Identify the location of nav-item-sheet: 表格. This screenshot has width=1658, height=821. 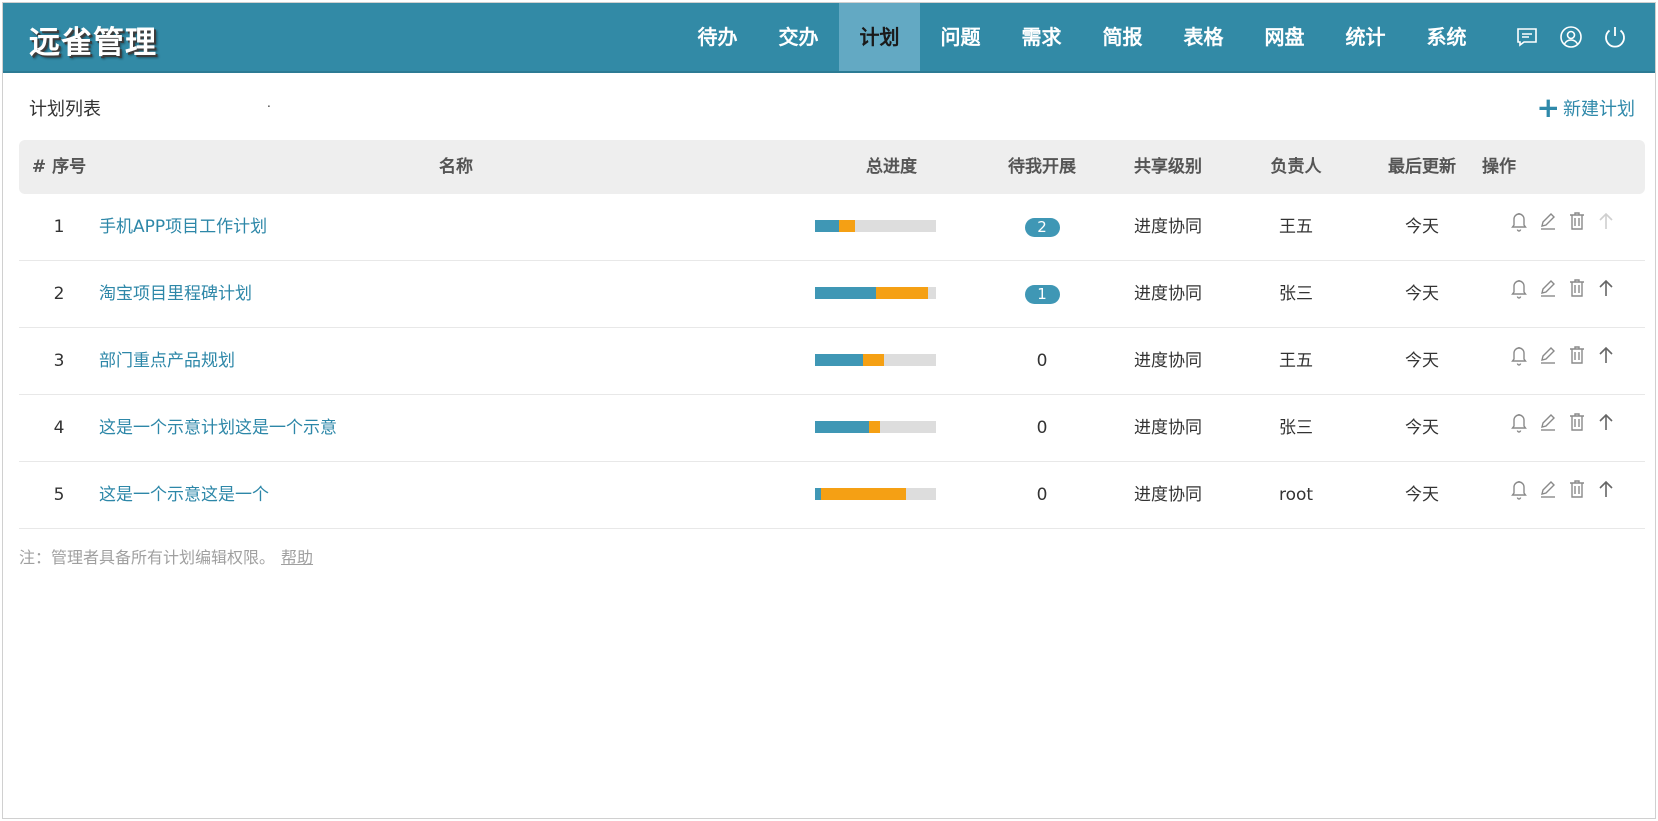
(1203, 37).